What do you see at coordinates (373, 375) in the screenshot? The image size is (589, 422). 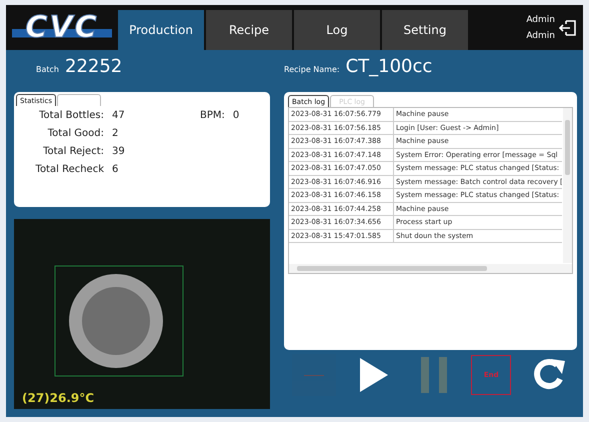 I see `play-icon` at bounding box center [373, 375].